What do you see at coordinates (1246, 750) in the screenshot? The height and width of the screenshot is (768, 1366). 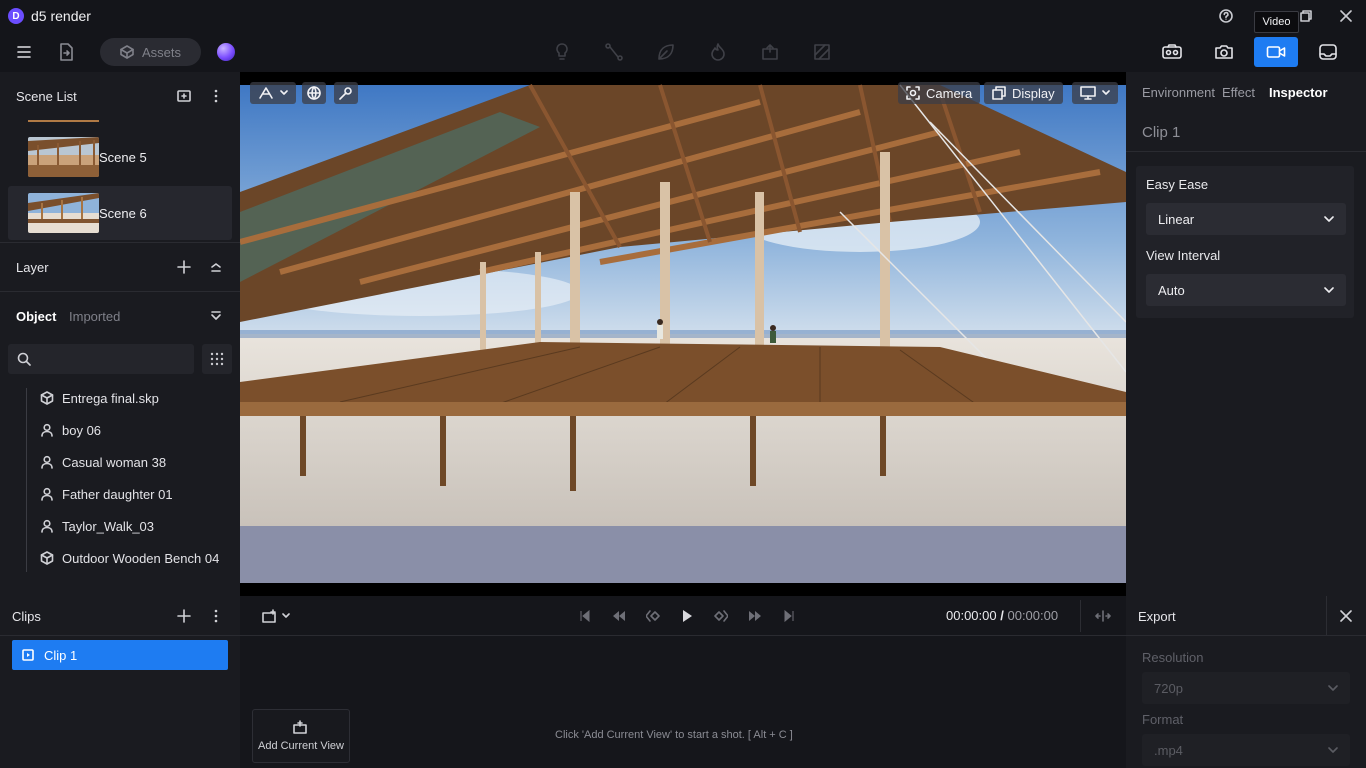 I see `format-select: .mp4` at bounding box center [1246, 750].